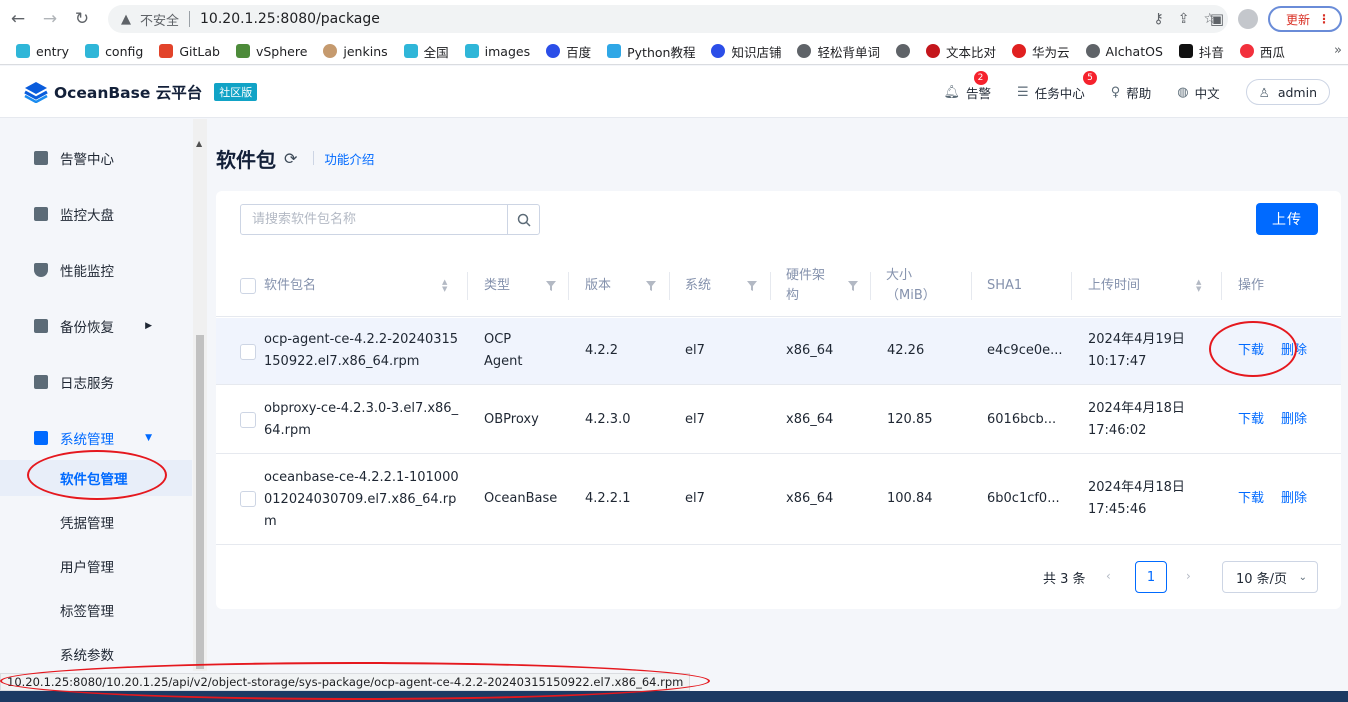 This screenshot has height=702, width=1348. What do you see at coordinates (1302, 577) in the screenshot?
I see `chevron-down-icon: ⌄` at bounding box center [1302, 577].